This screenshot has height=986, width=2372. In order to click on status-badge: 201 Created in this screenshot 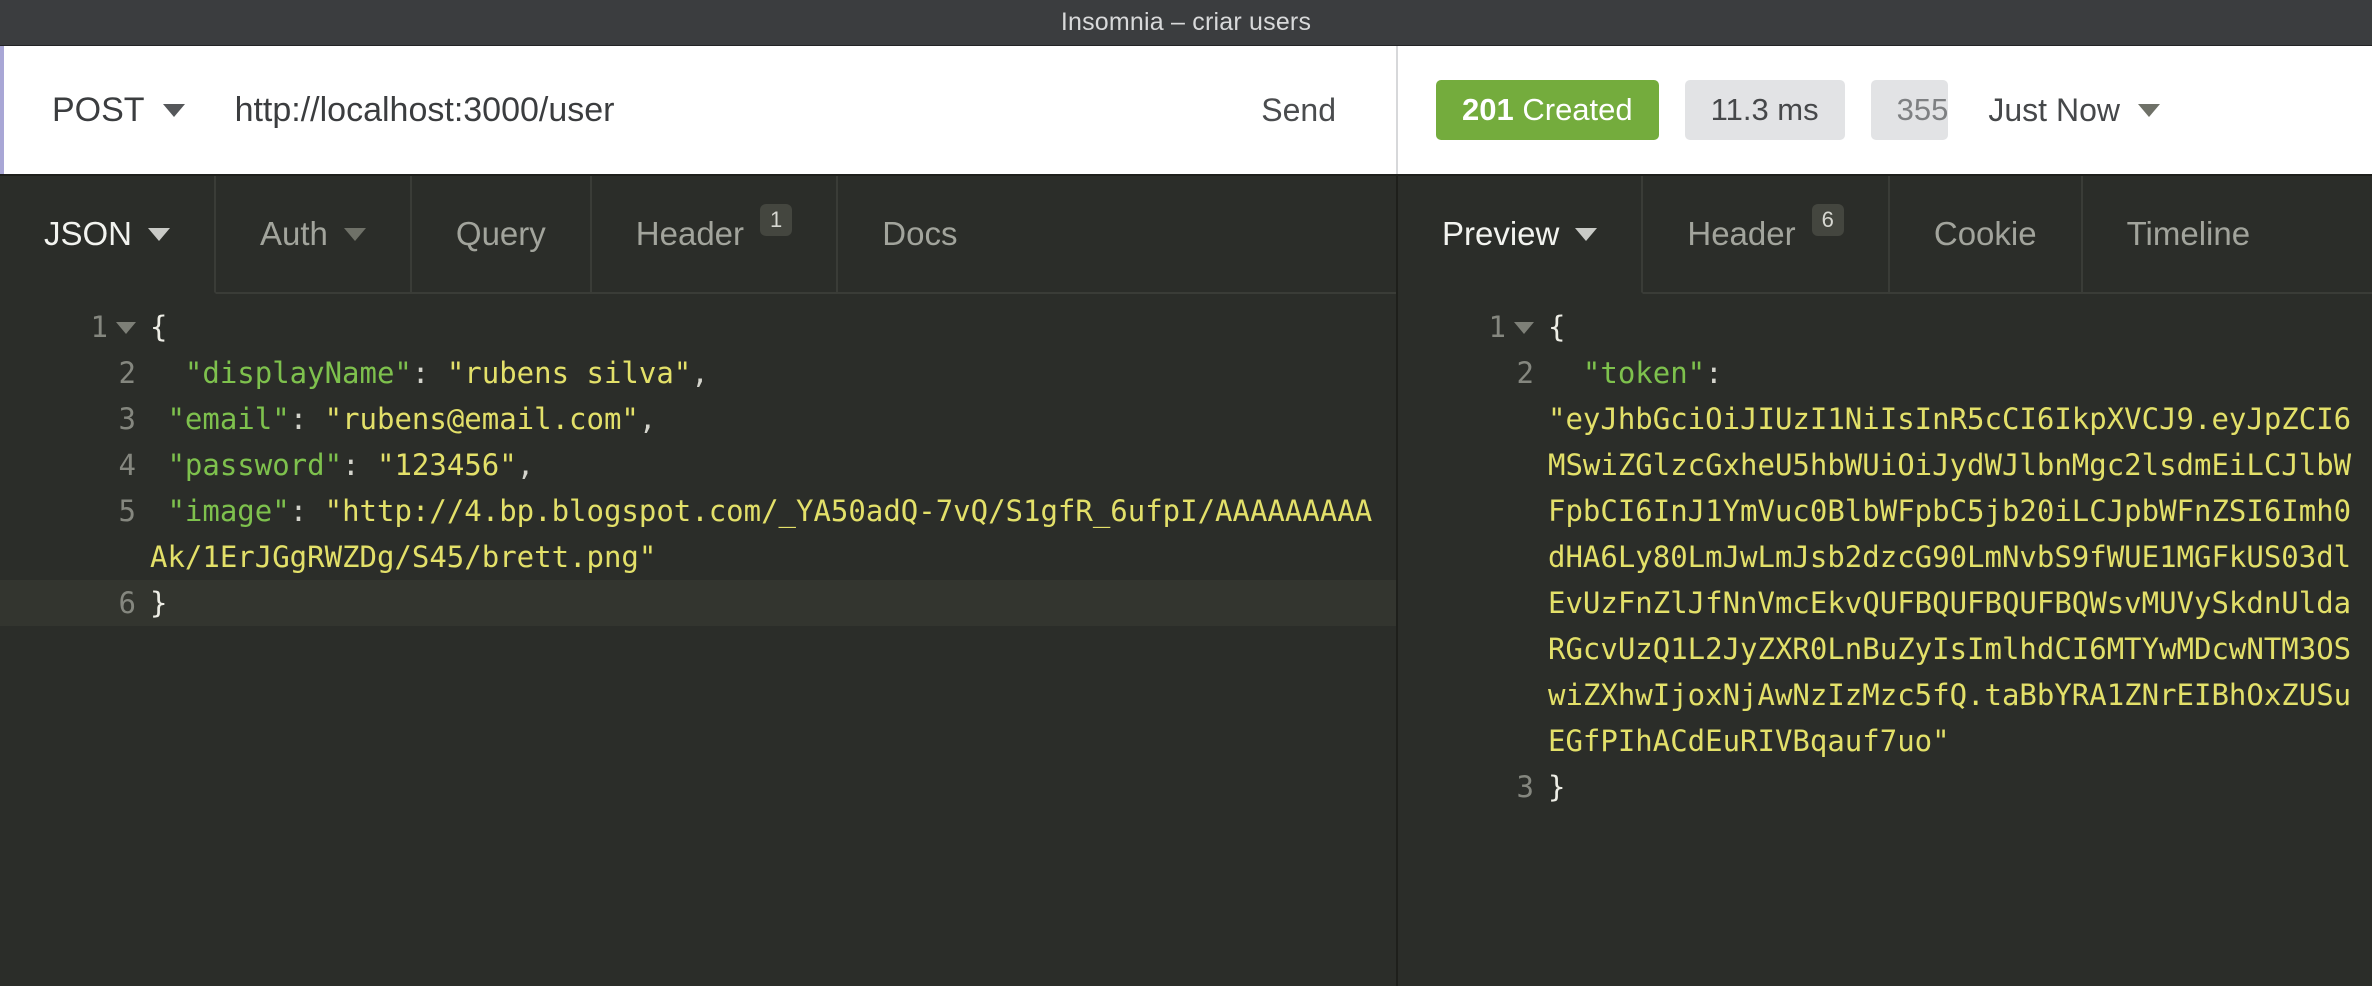, I will do `click(1547, 110)`.